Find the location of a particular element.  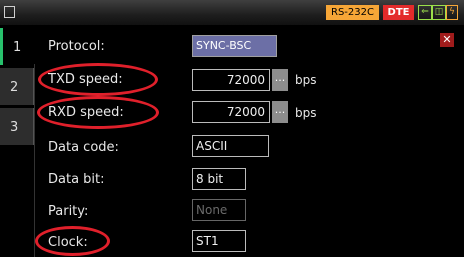

window-icon is located at coordinates (9, 12).